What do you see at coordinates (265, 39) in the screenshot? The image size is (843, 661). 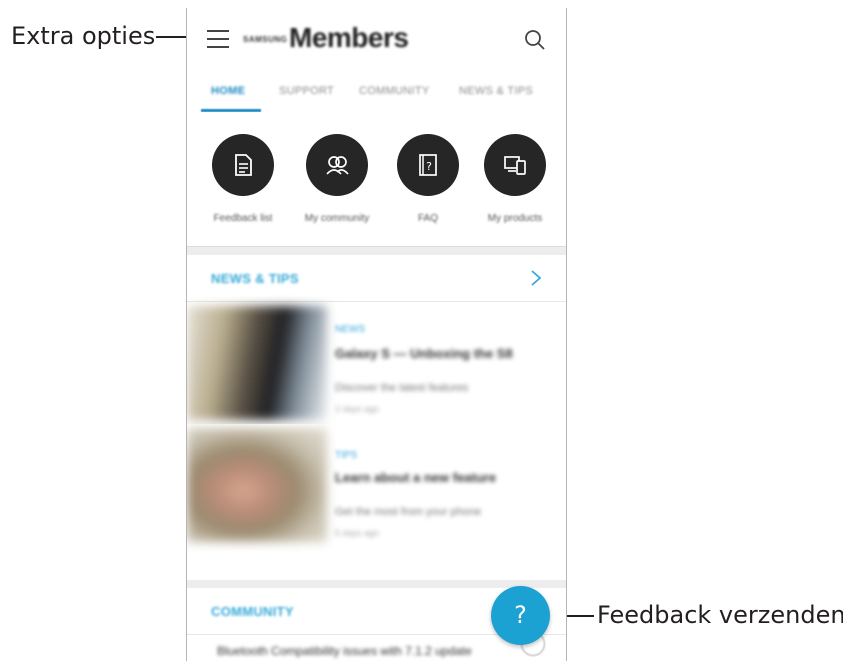 I see `brand-logo: SAMSUNG` at bounding box center [265, 39].